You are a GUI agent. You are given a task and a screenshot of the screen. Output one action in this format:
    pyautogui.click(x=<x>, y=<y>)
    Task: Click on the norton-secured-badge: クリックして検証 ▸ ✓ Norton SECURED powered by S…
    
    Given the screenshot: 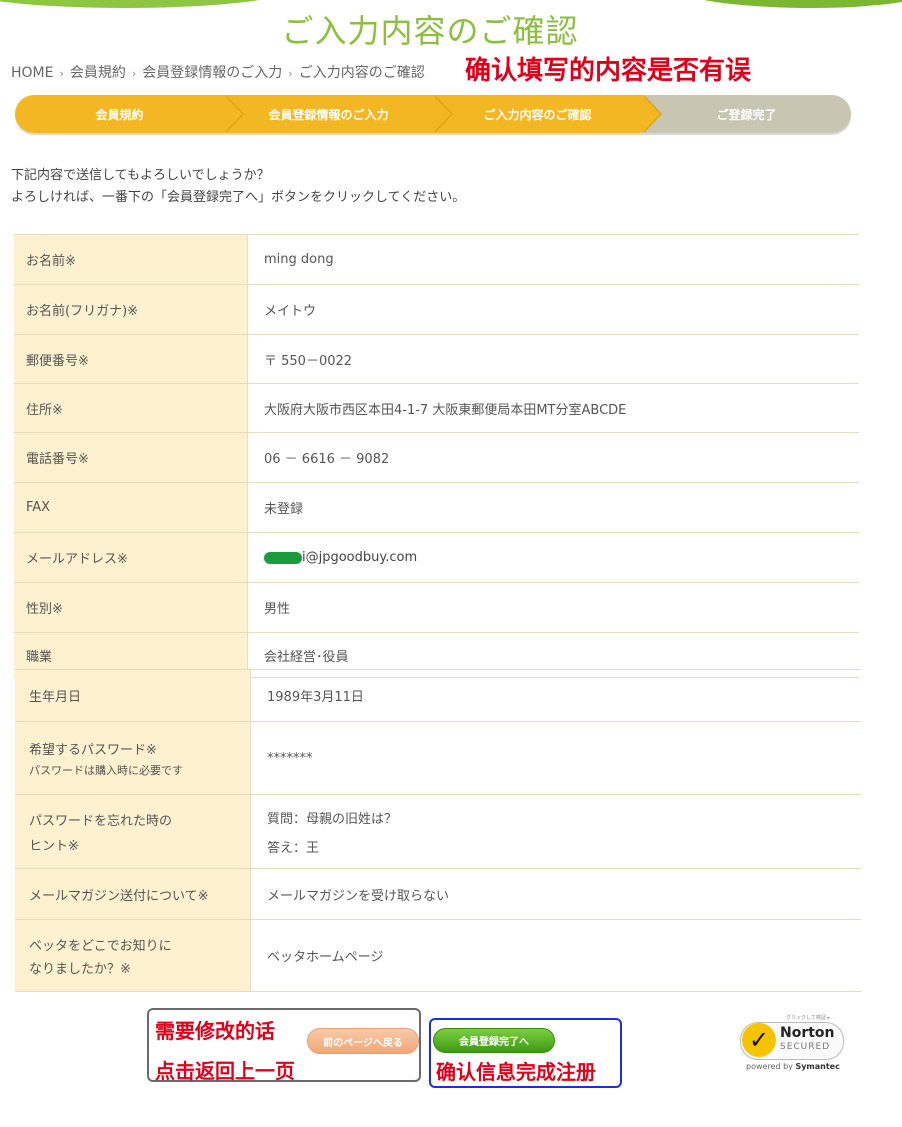 What is the action you would take?
    pyautogui.click(x=794, y=1043)
    